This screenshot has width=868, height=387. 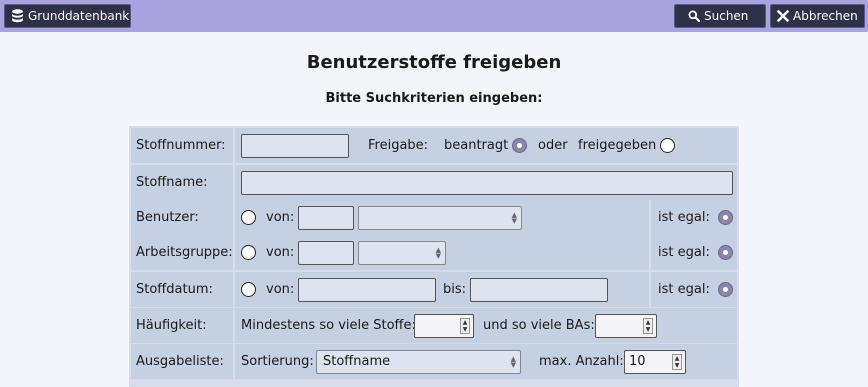 What do you see at coordinates (280, 217) in the screenshot?
I see `benutzer-von-label: von:` at bounding box center [280, 217].